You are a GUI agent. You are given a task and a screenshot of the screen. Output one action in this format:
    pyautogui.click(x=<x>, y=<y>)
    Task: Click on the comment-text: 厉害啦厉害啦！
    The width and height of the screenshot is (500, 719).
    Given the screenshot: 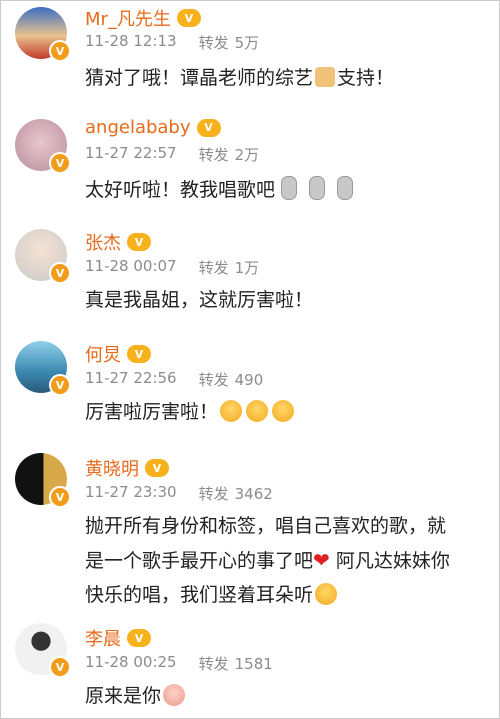 What is the action you would take?
    pyautogui.click(x=285, y=412)
    